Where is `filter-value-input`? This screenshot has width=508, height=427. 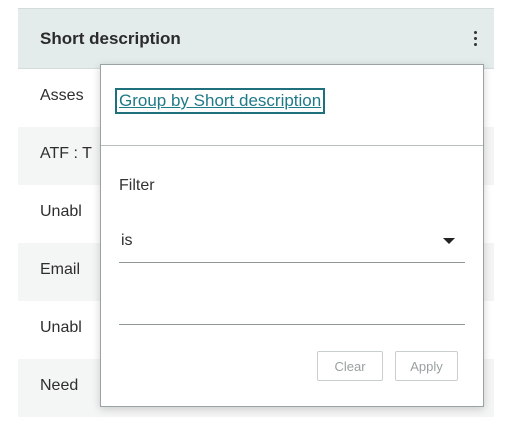
filter-value-input is located at coordinates (292, 307).